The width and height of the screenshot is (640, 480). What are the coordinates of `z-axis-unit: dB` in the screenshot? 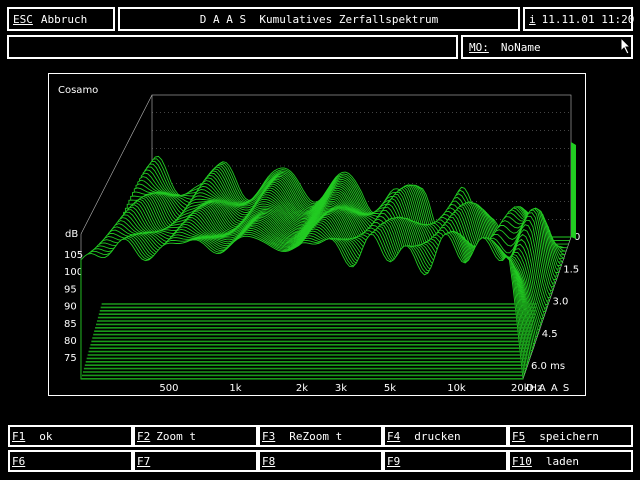 It's located at (71, 234).